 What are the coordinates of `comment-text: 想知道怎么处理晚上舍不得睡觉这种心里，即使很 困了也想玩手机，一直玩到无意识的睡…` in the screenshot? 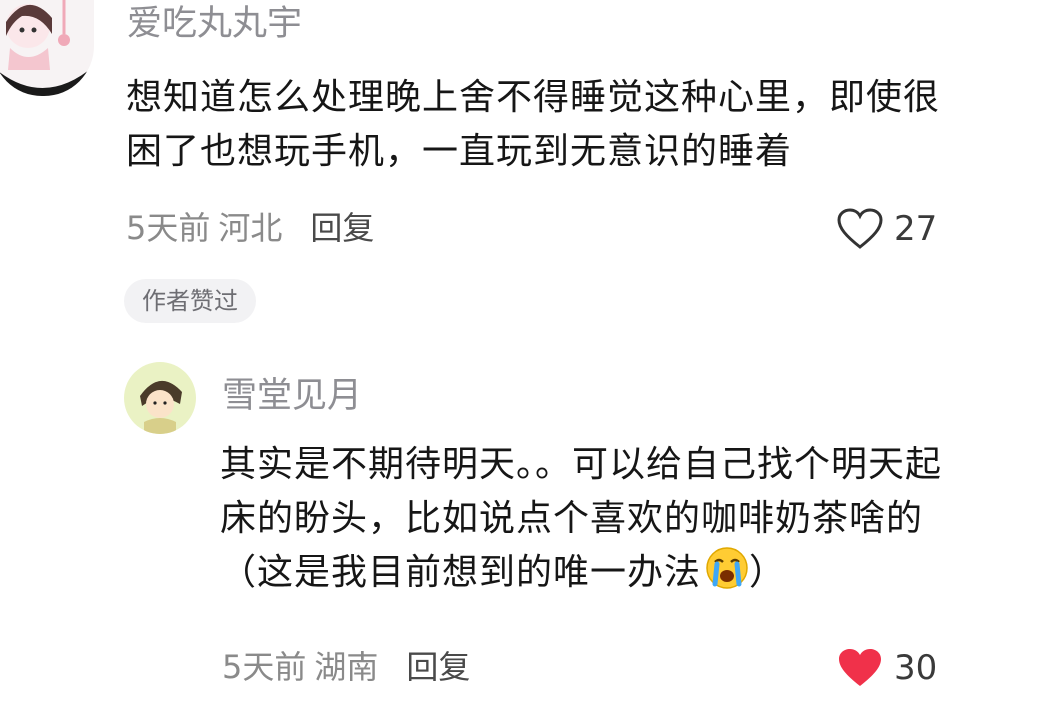 It's located at (533, 125).